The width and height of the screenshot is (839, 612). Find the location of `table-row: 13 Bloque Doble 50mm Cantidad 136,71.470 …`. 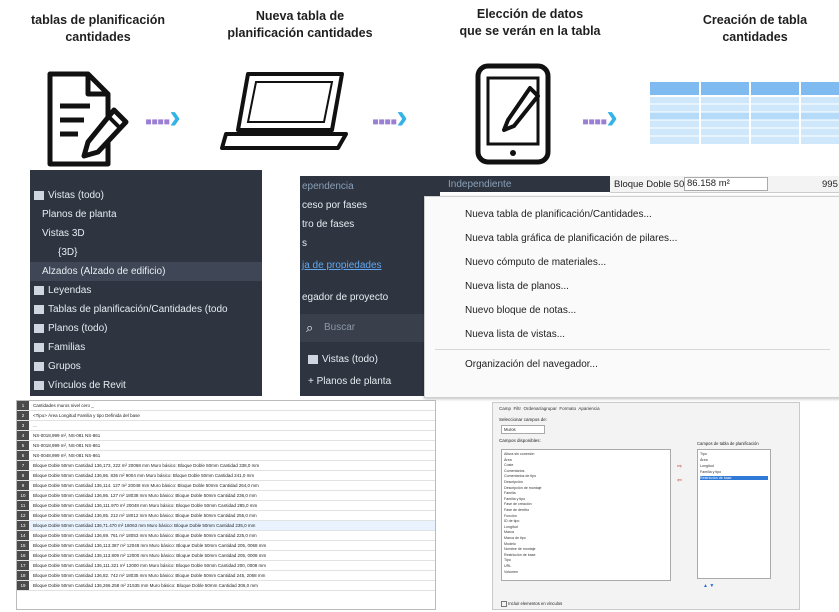

table-row: 13 Bloque Doble 50mm Cantidad 136,71.470 … is located at coordinates (226, 526).